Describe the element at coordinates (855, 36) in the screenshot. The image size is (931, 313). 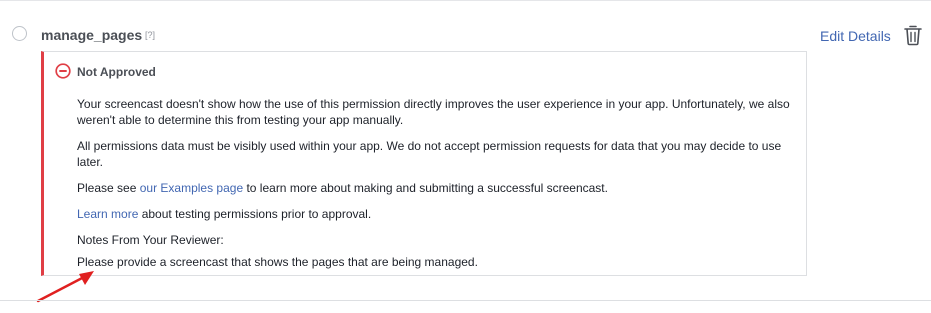
I see `edit-details-link: Edit Details` at that location.